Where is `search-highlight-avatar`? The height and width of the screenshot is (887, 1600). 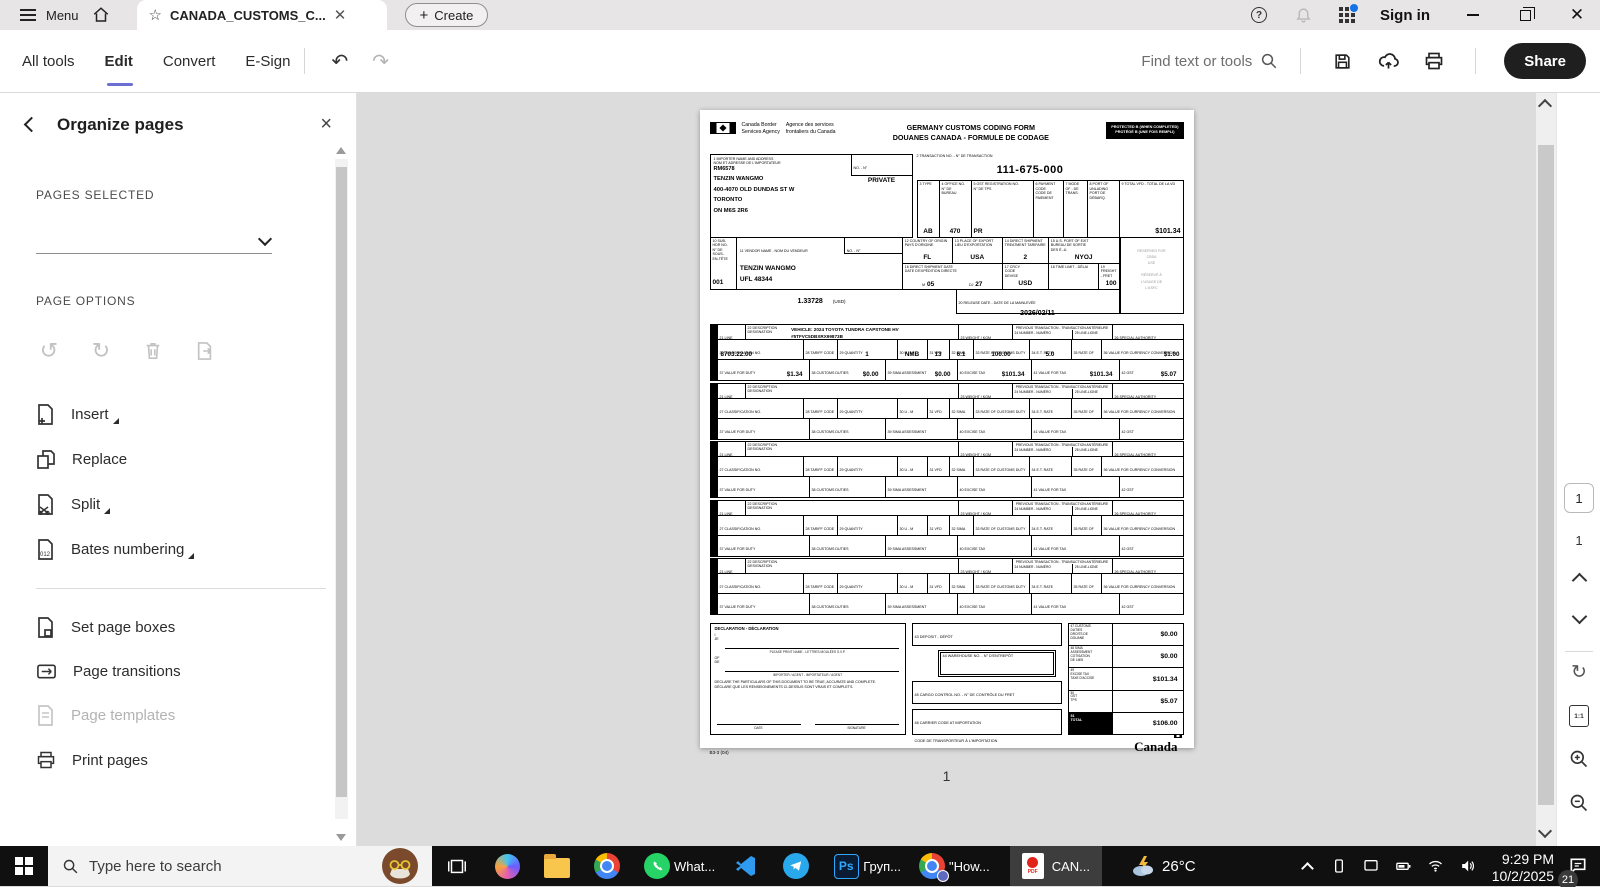
search-highlight-avatar is located at coordinates (400, 867).